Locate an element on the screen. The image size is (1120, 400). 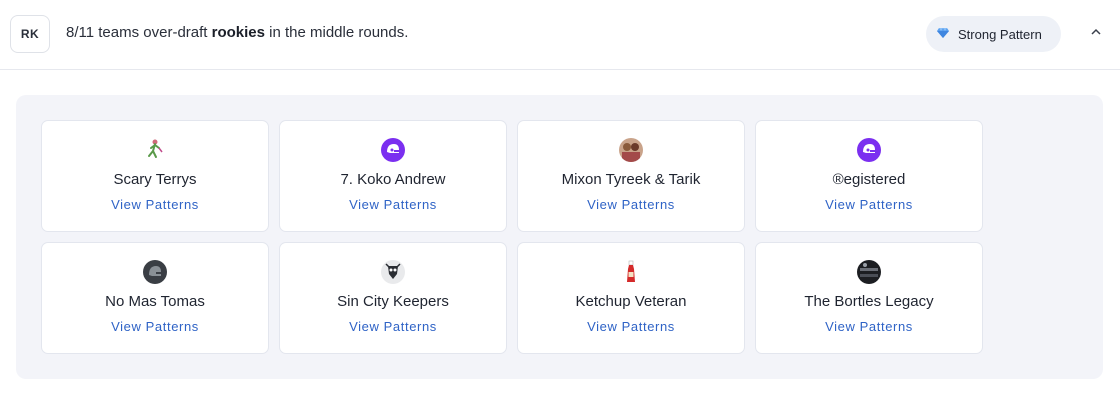
team-card: ®egistered View Patterns is located at coordinates (869, 176).